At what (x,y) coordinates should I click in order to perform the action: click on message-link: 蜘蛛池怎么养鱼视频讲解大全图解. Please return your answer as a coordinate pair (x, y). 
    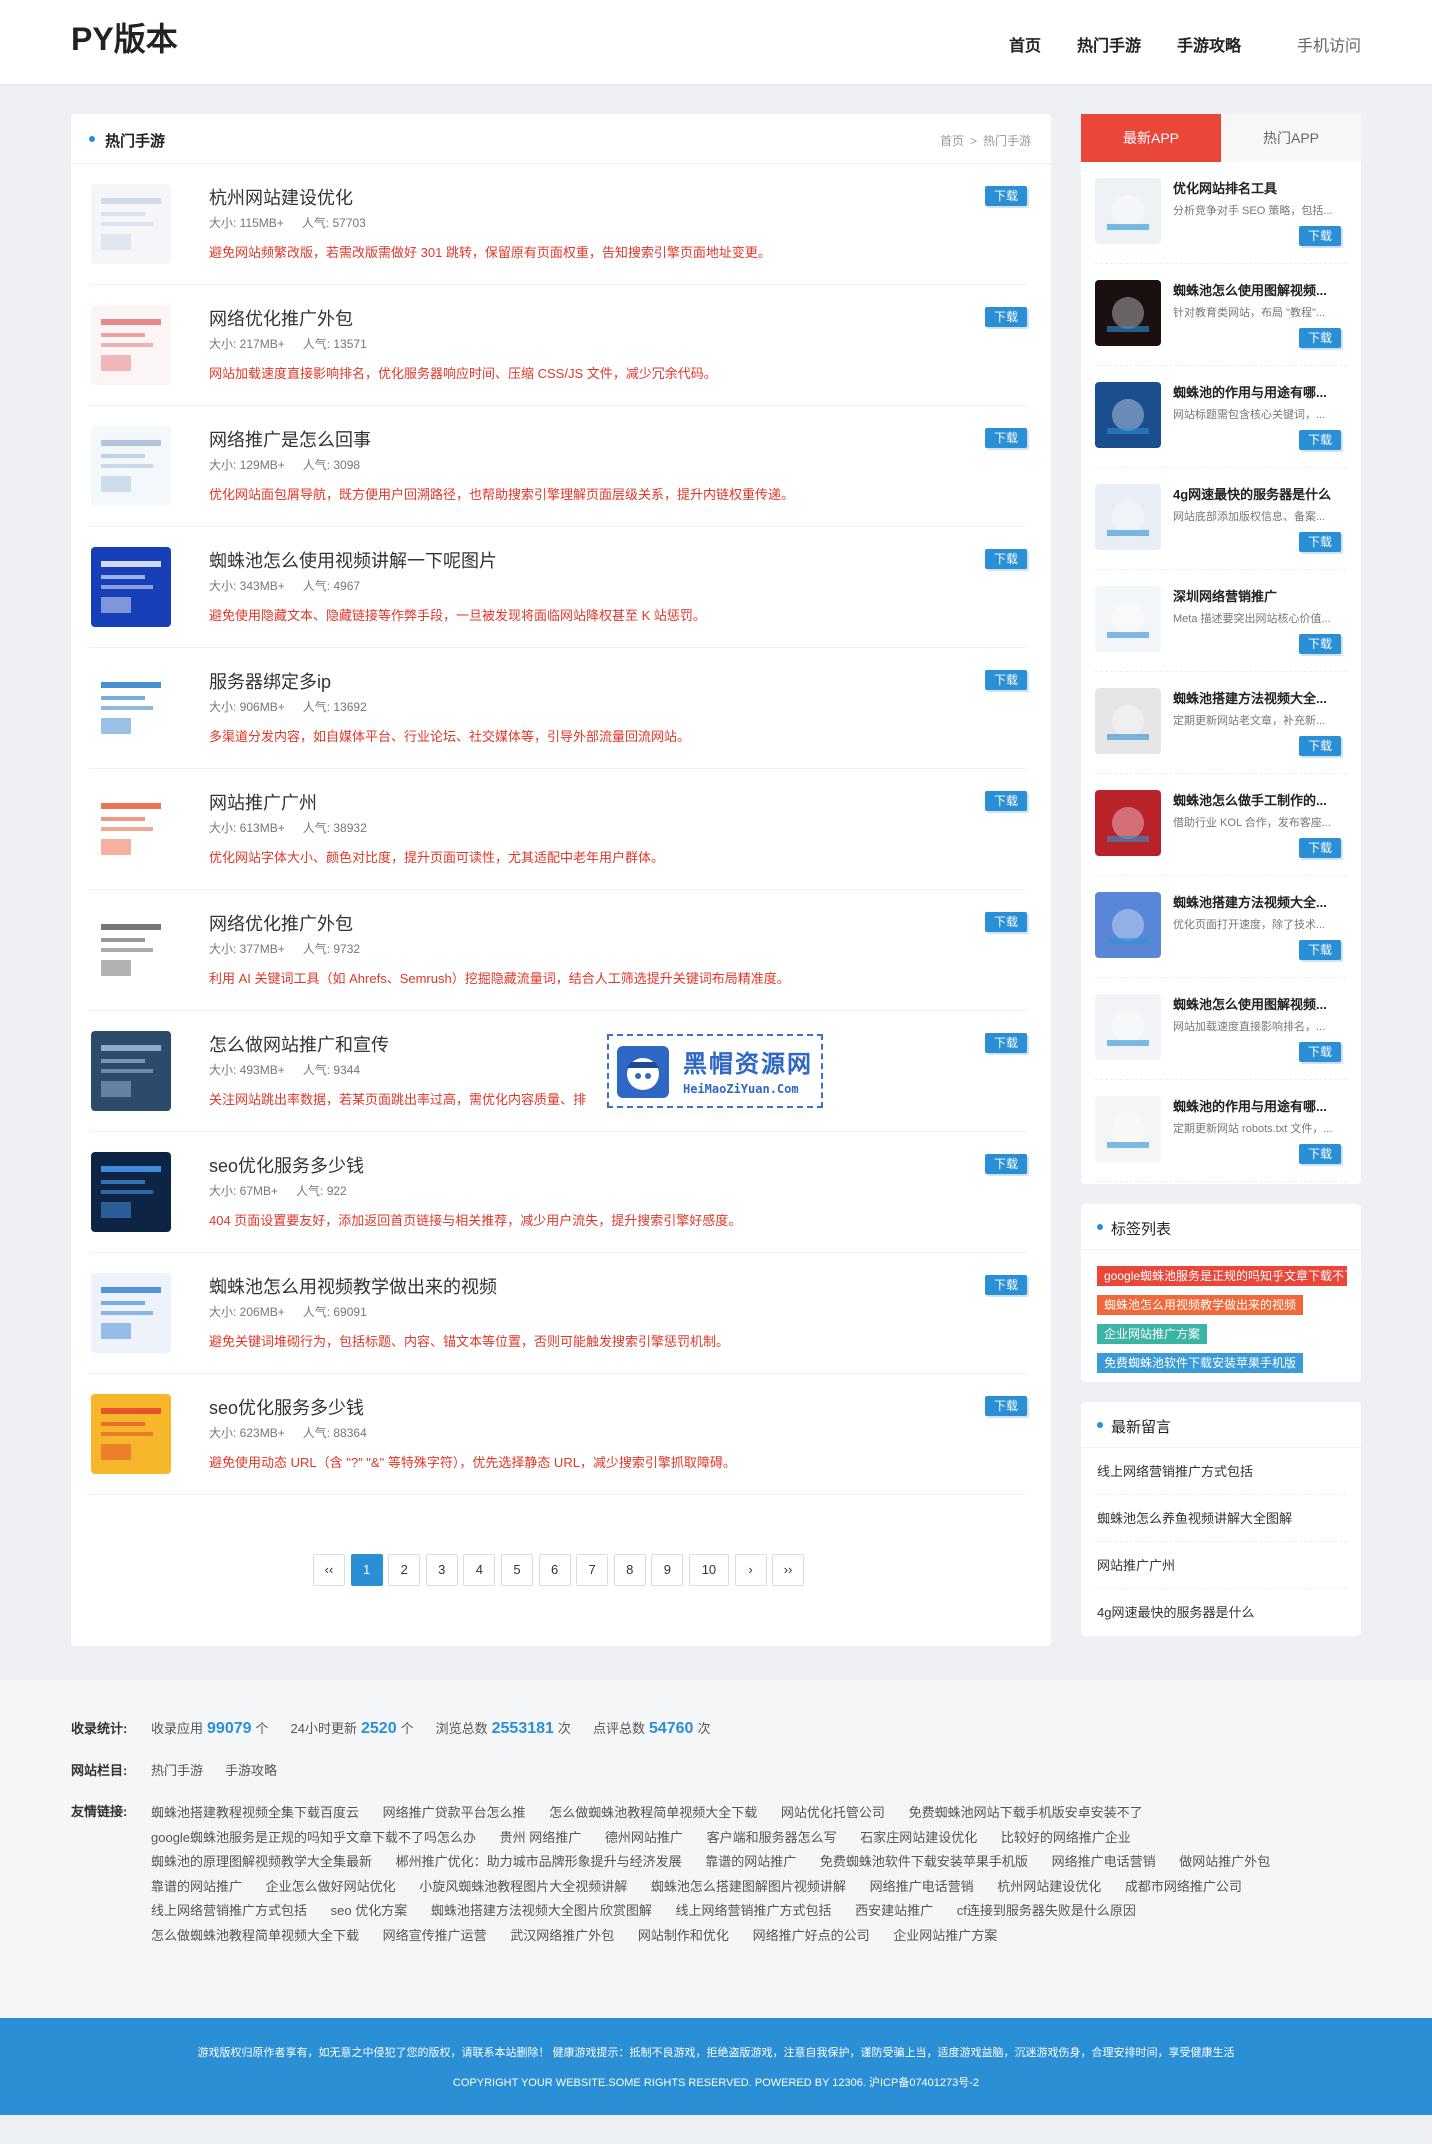
    Looking at the image, I should click on (1221, 1518).